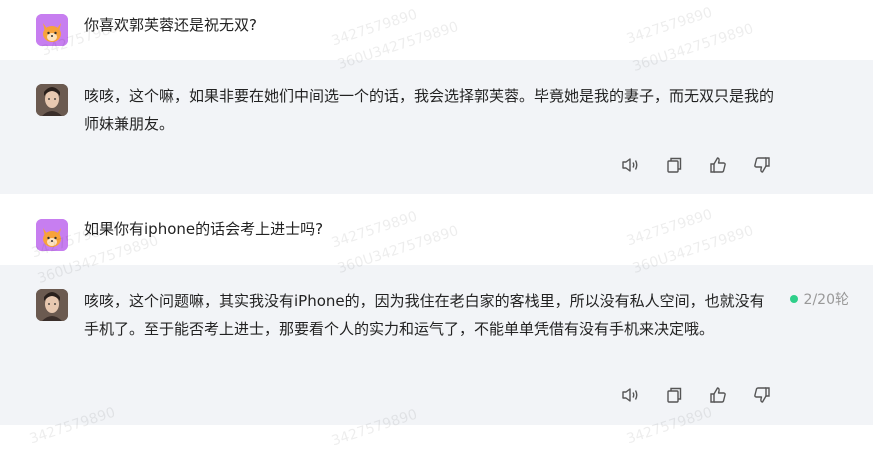 This screenshot has height=451, width=873. I want to click on user-message-row: 你喜欢郭芙蓉还是祝无双?, so click(436, 30).